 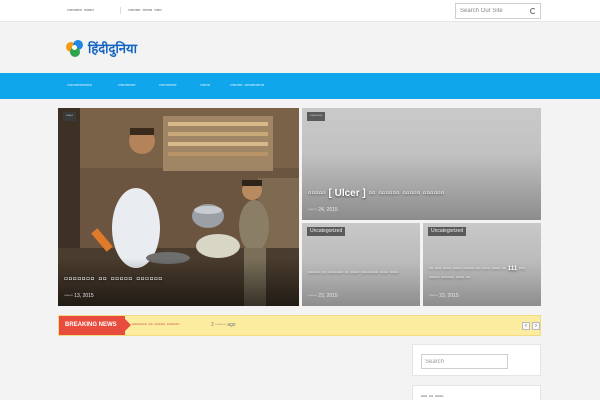 I want to click on top-bar: ▫▫▫▫▫▫ ▫▫▫▫ ▫▫▫▫▫ ▫▫▫▫ ▫▫▫, so click(x=300, y=11).